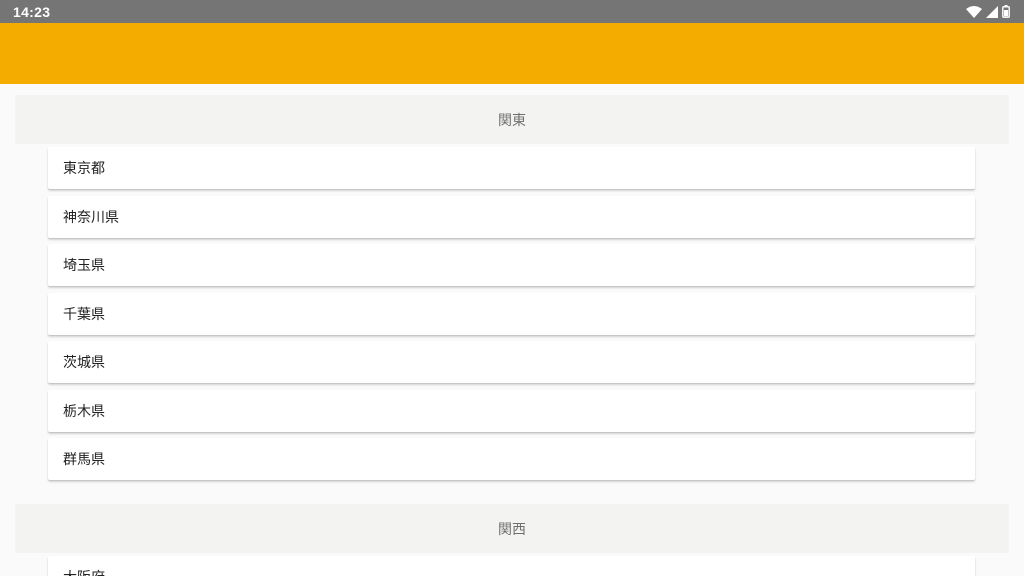  Describe the element at coordinates (511, 265) in the screenshot. I see `list-item-saitama: 埼玉県` at that location.